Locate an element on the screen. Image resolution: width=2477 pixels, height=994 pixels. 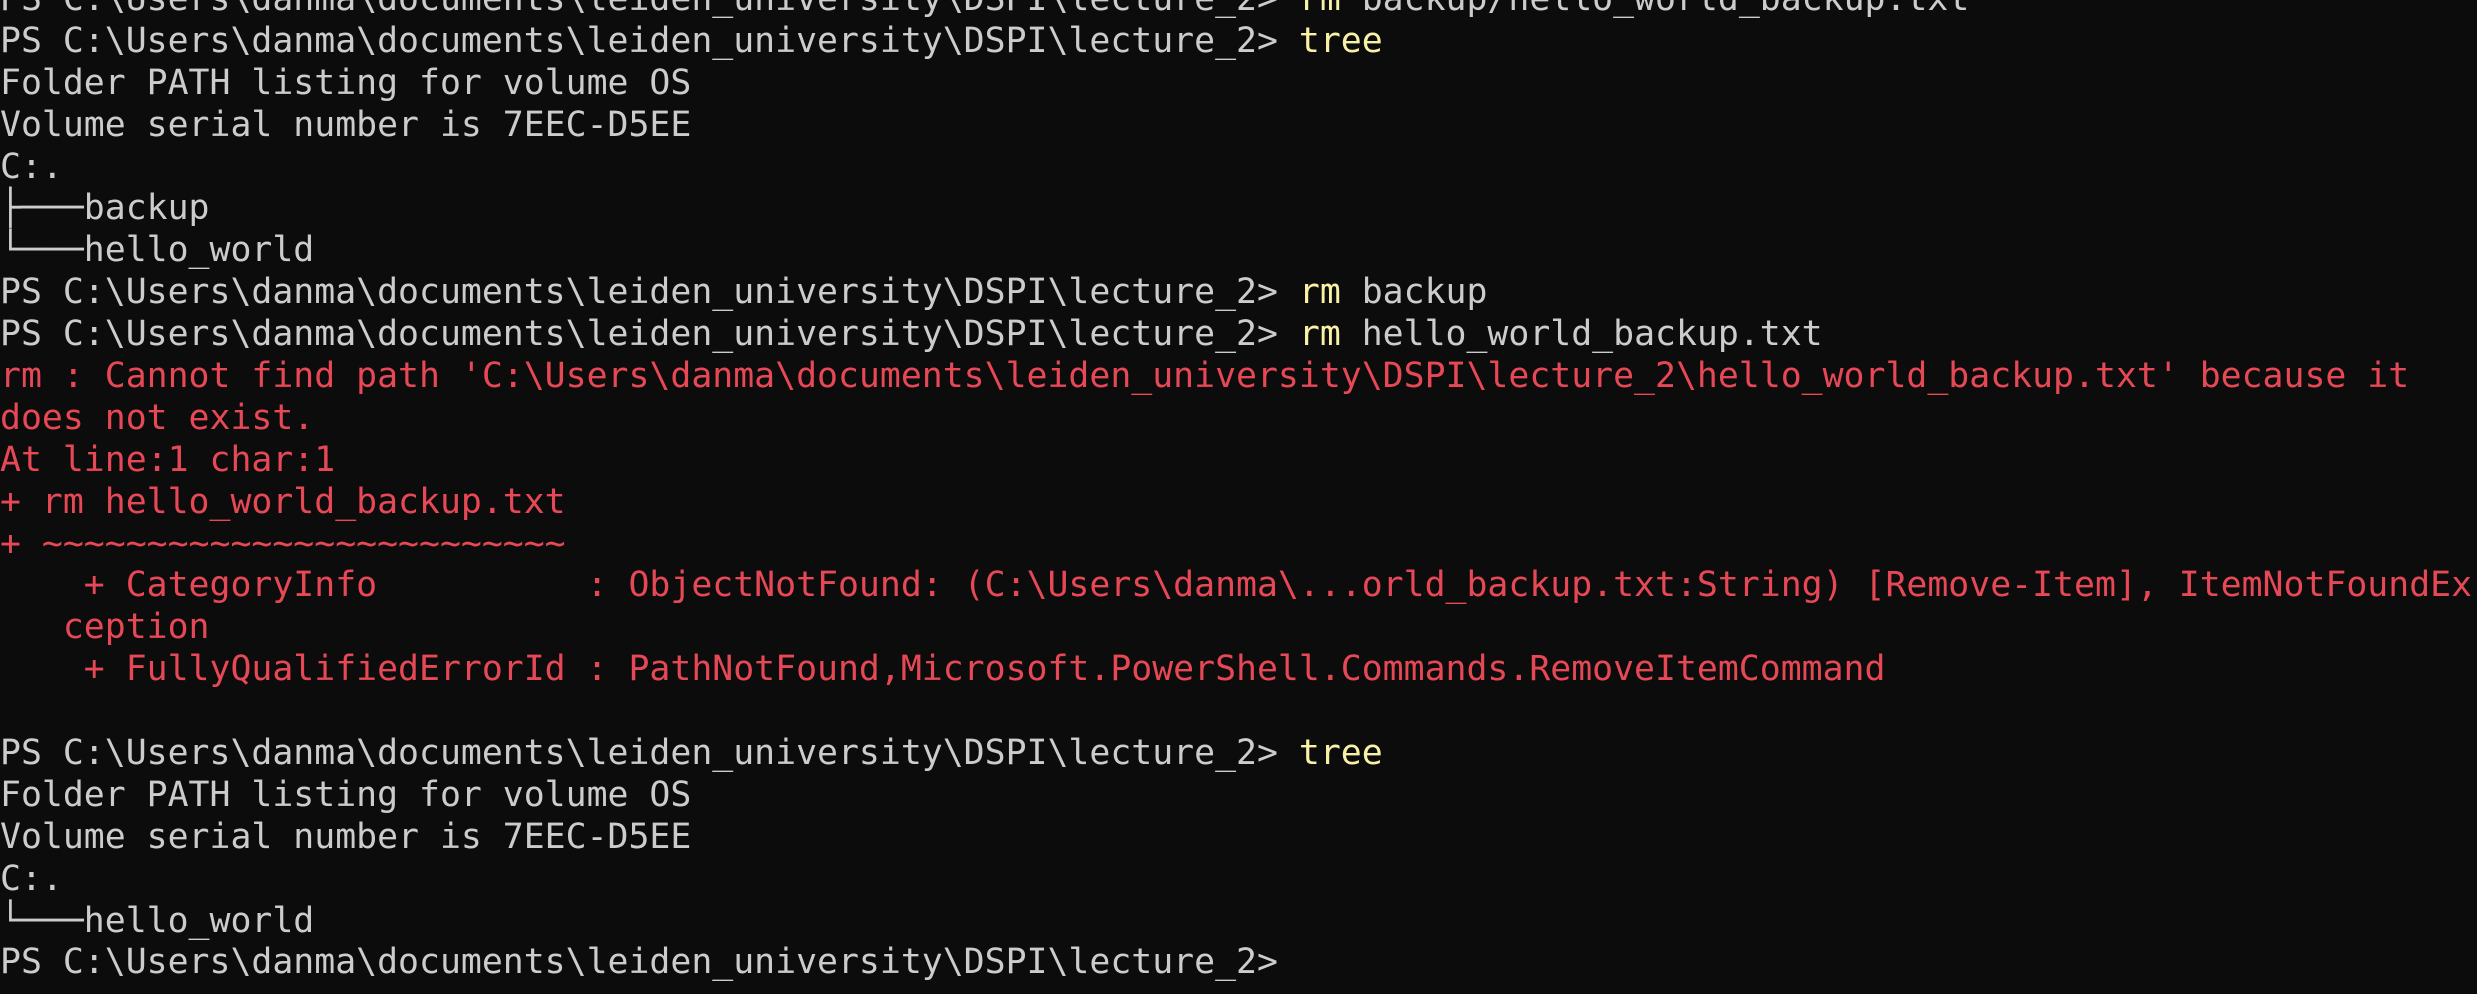
error-line: + ~~~~~~~~~~~~~~~~~~~~~~~~~ is located at coordinates (1238, 545).